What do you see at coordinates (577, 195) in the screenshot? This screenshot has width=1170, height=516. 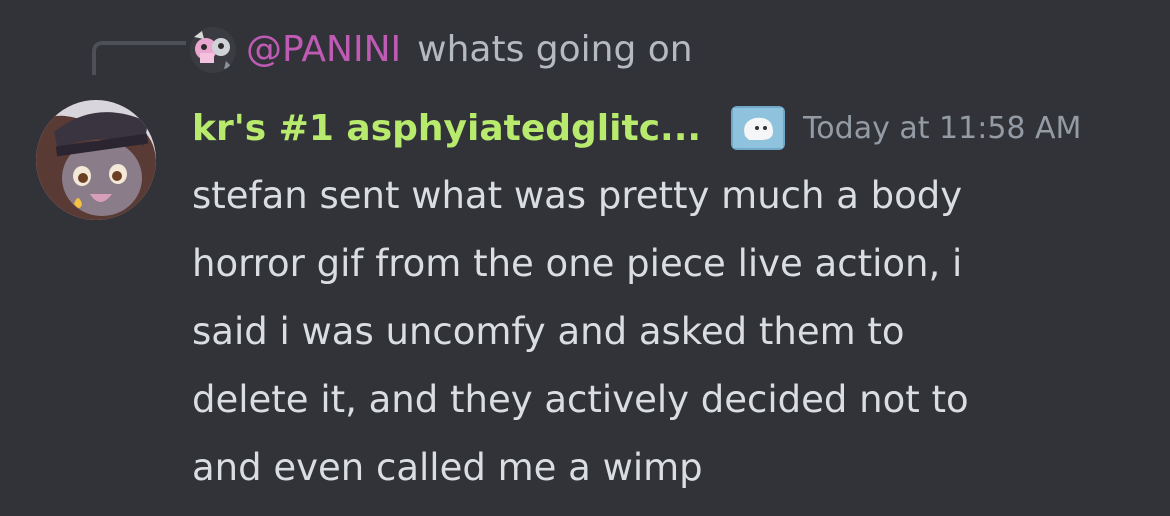 I see `message-line: stefan sent what was pretty much a body` at bounding box center [577, 195].